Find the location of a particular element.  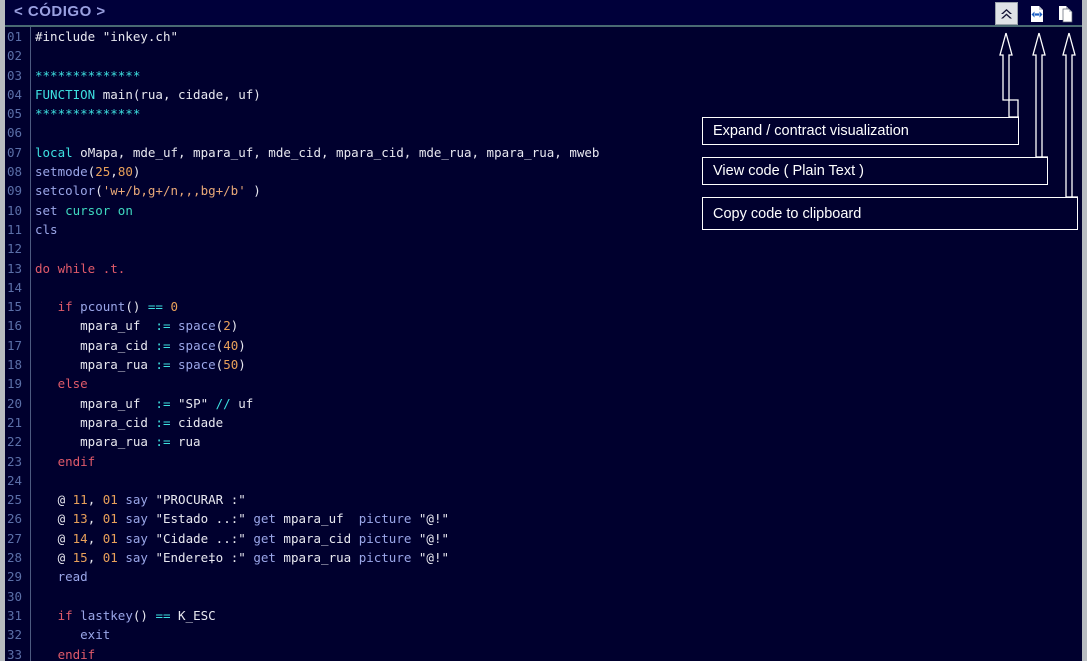

code-token: cidade is located at coordinates (197, 422).